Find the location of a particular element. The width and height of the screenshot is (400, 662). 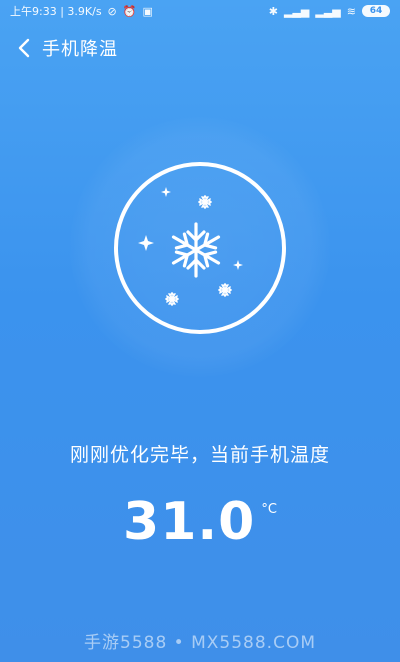

notification-icon: ▣ is located at coordinates (147, 11).